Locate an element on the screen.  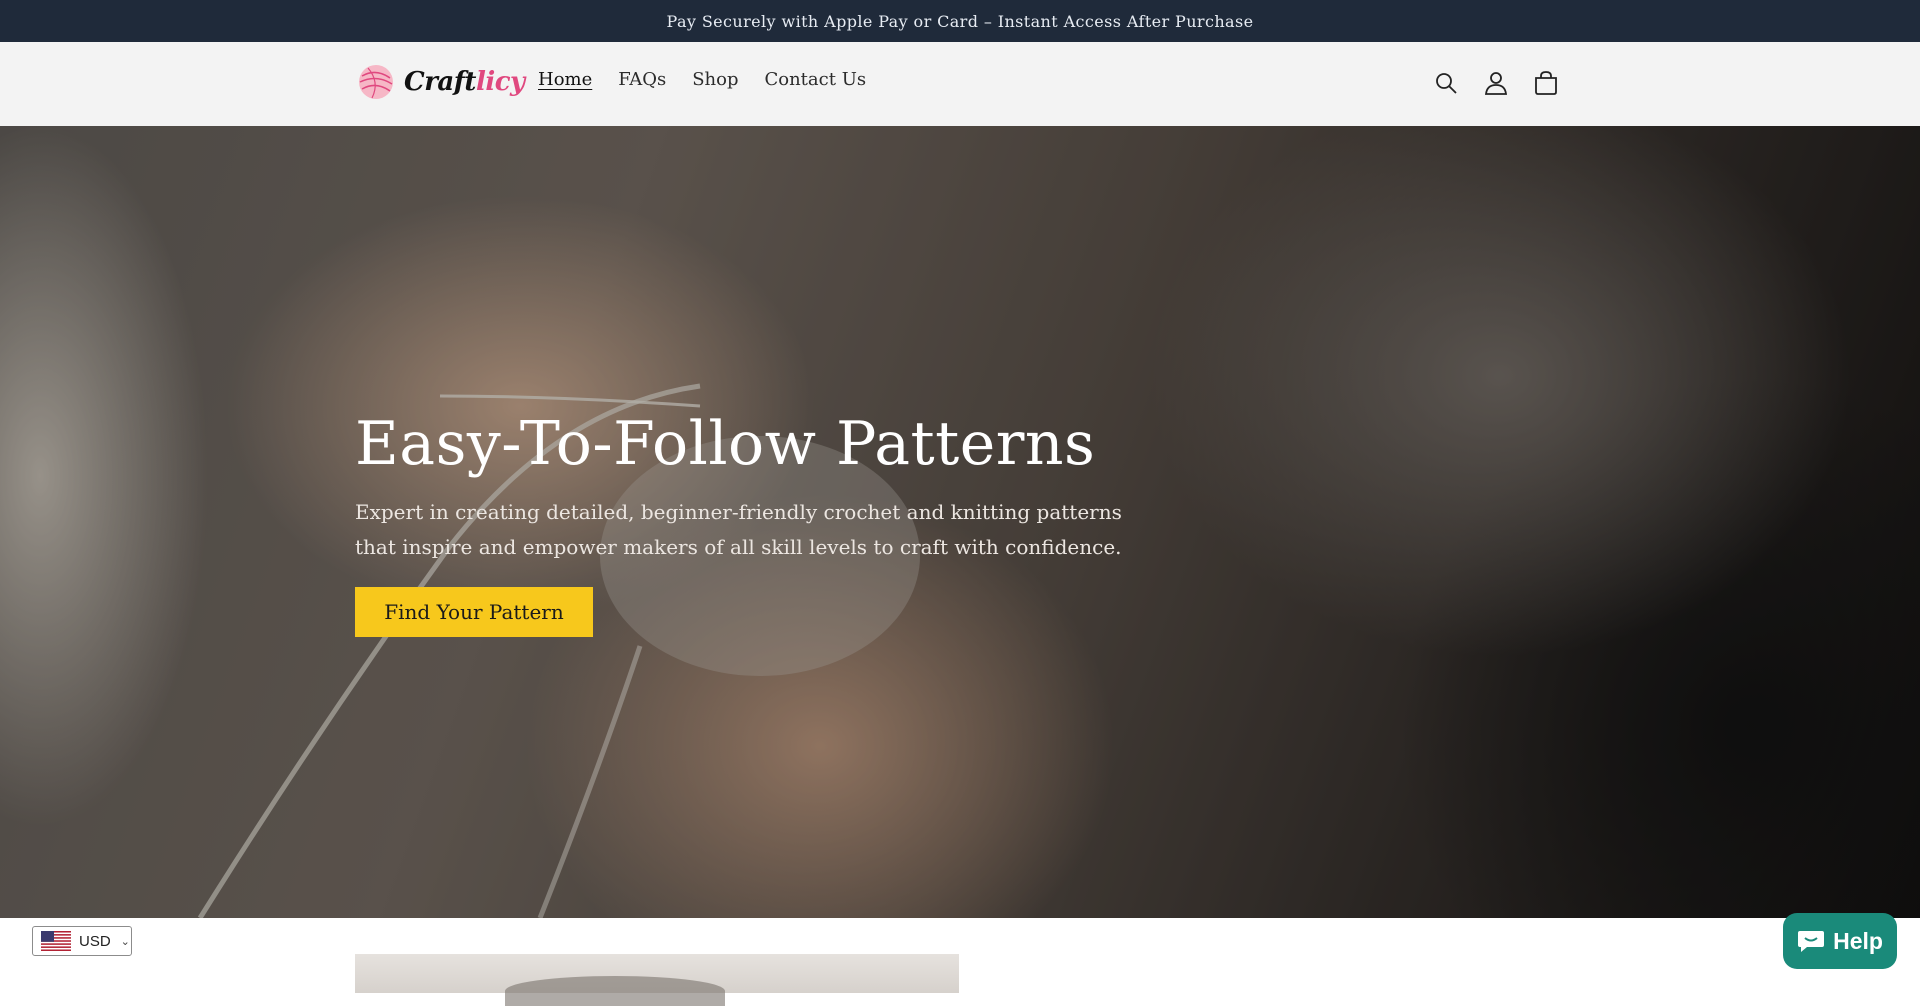
us-flag-icon is located at coordinates (56, 941).